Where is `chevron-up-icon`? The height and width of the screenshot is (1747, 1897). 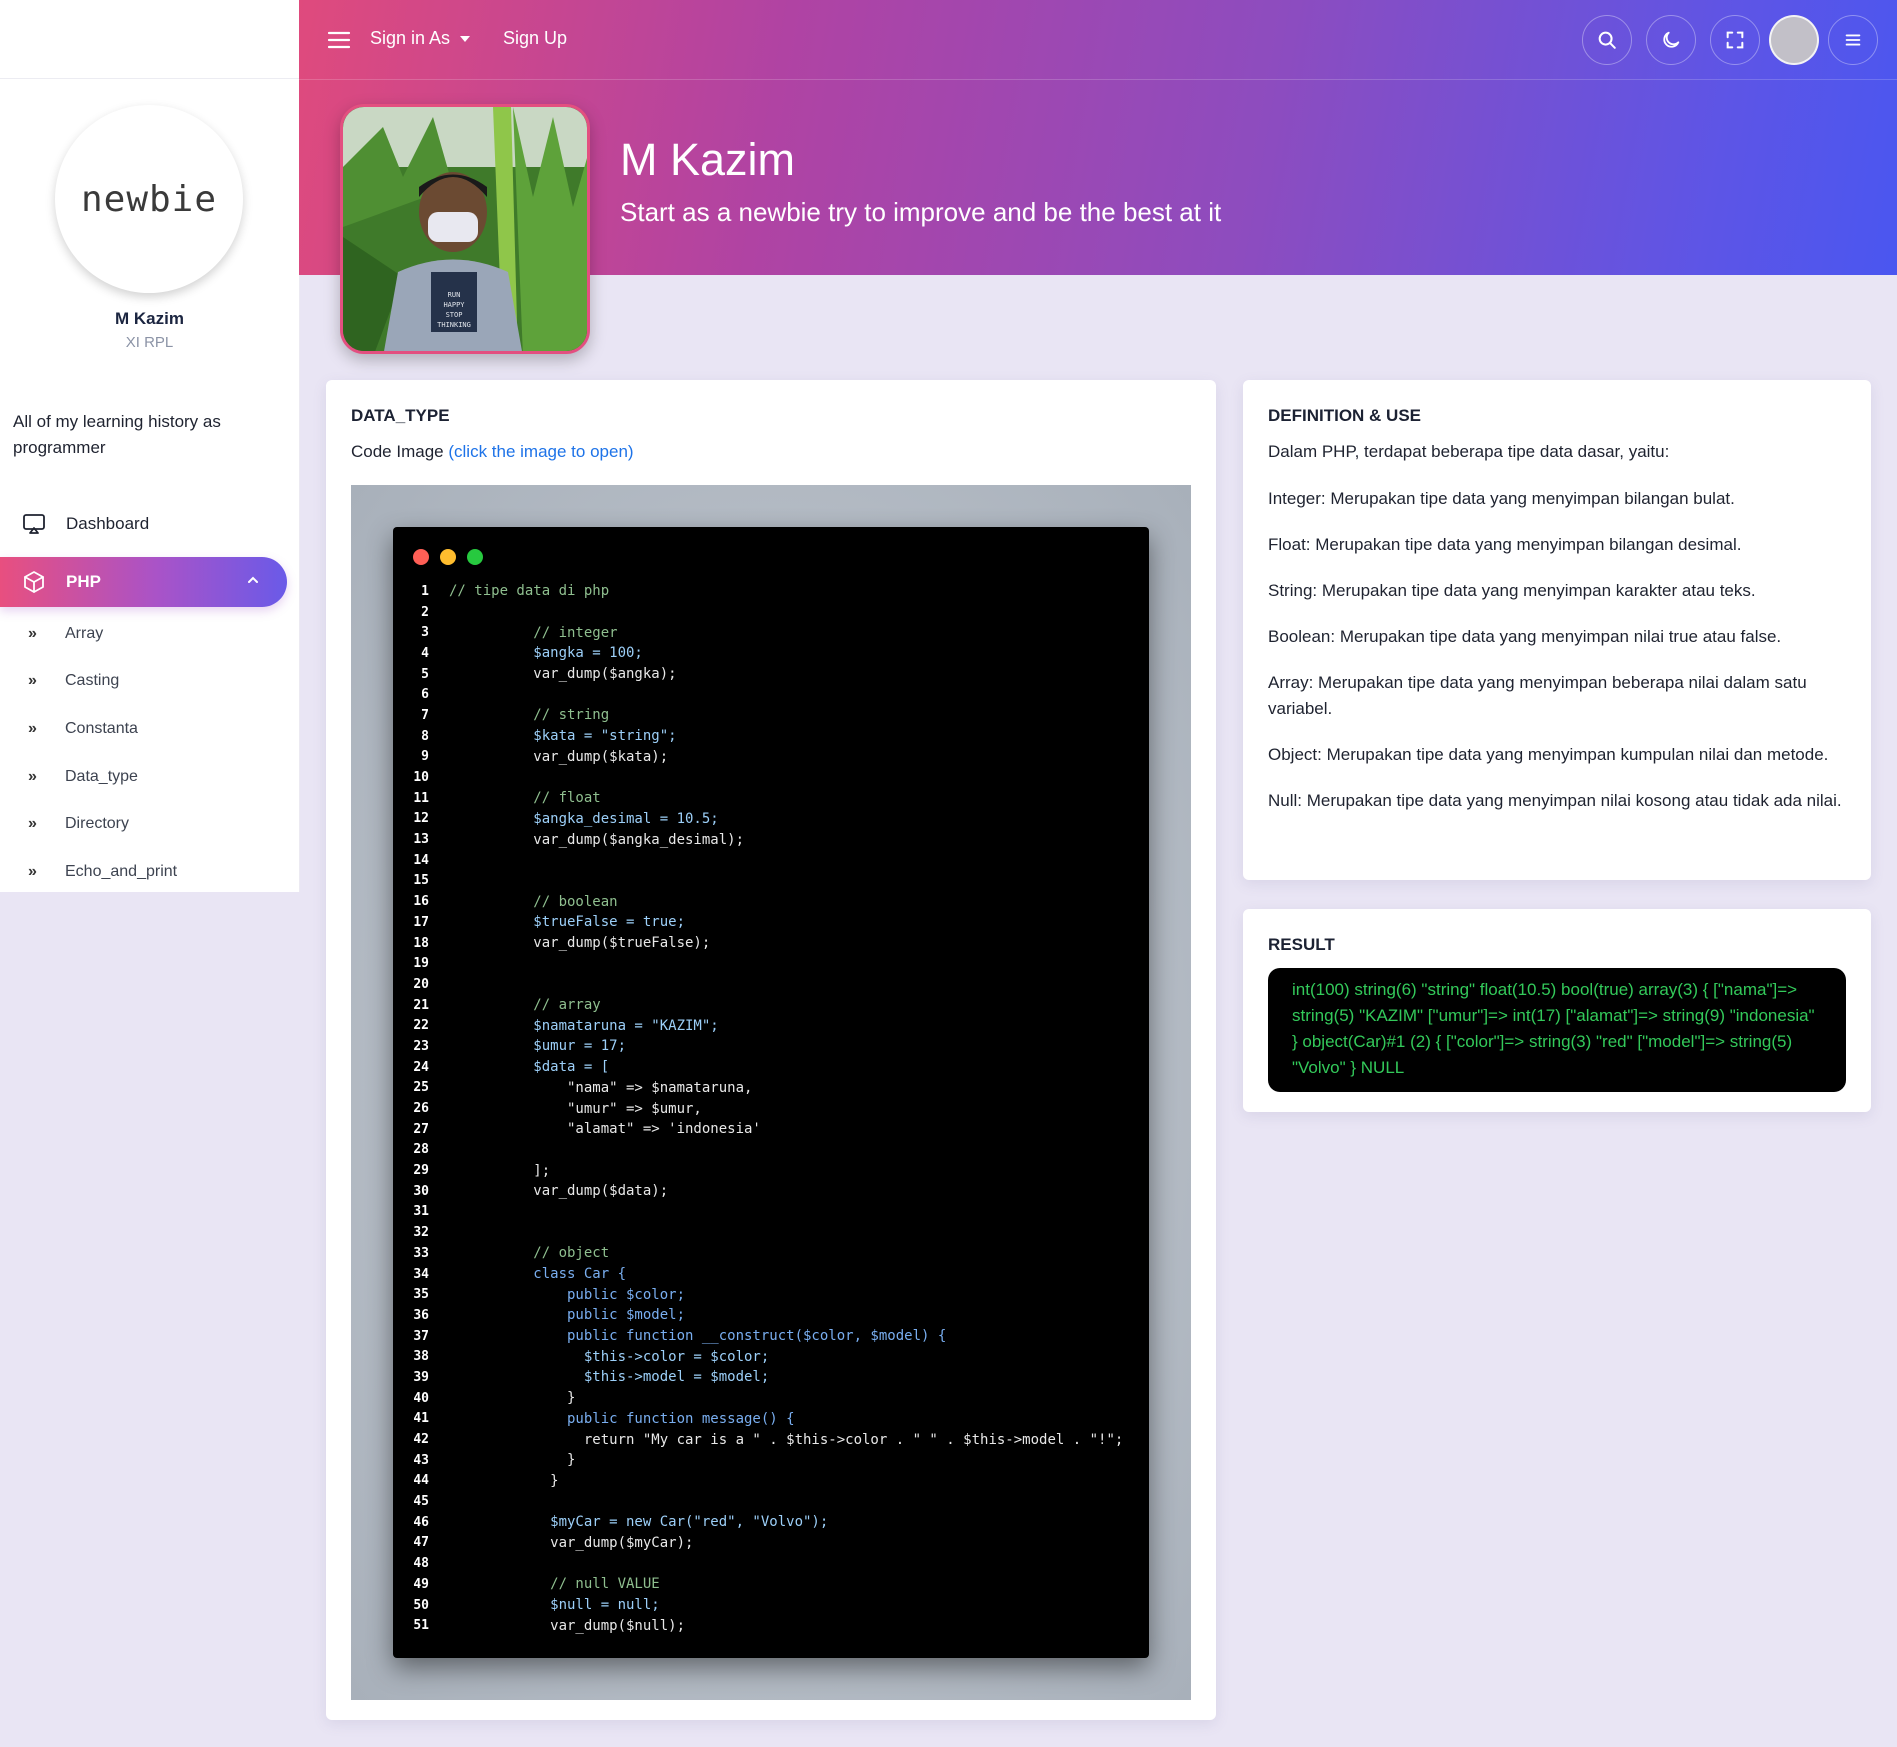
chevron-up-icon is located at coordinates (253, 580).